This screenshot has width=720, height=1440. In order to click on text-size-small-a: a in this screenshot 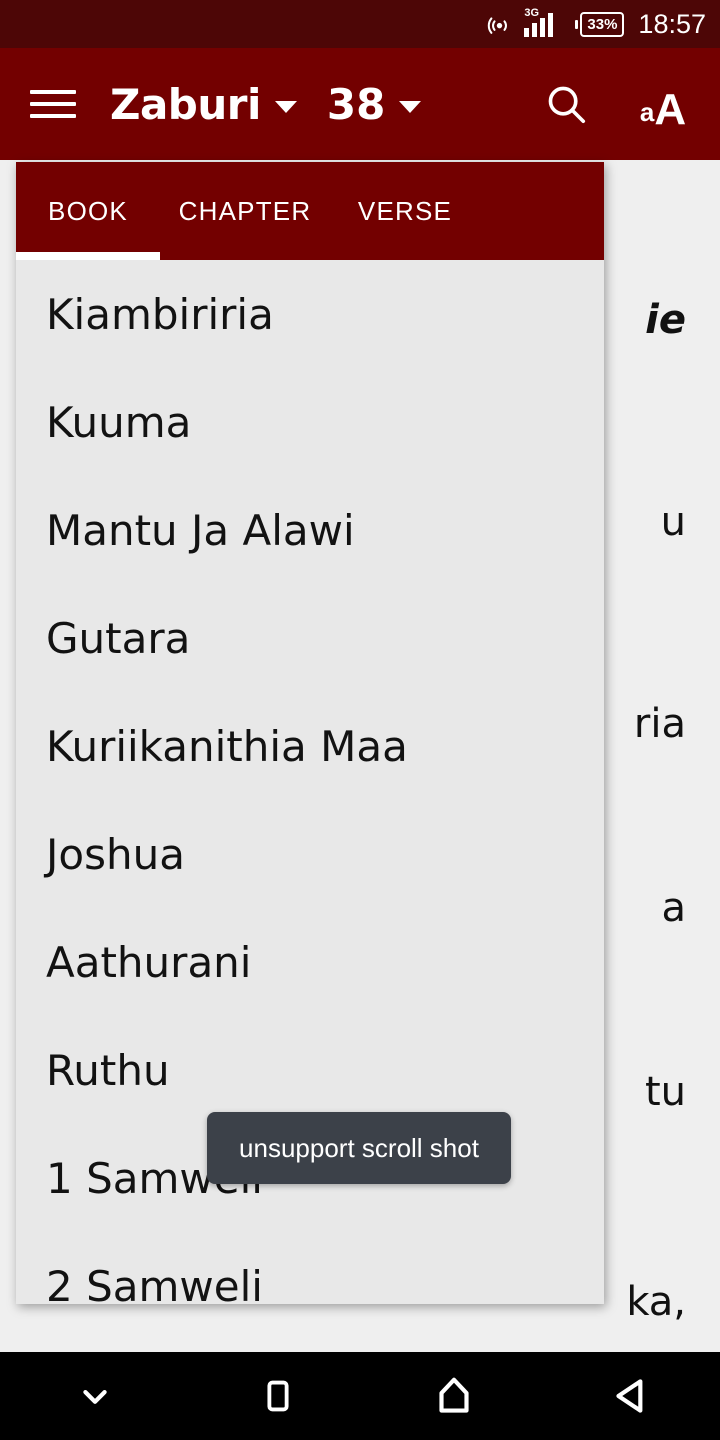, I will do `click(647, 112)`.